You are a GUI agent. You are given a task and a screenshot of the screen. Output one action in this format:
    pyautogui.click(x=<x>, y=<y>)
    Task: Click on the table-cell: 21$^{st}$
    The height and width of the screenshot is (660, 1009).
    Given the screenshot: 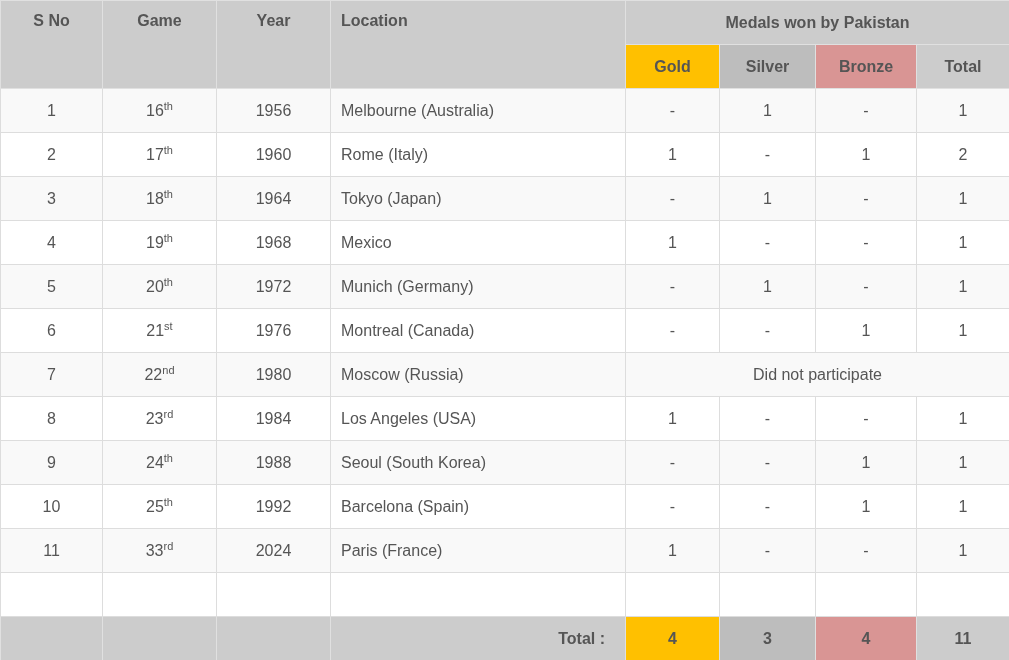 What is the action you would take?
    pyautogui.click(x=159, y=330)
    